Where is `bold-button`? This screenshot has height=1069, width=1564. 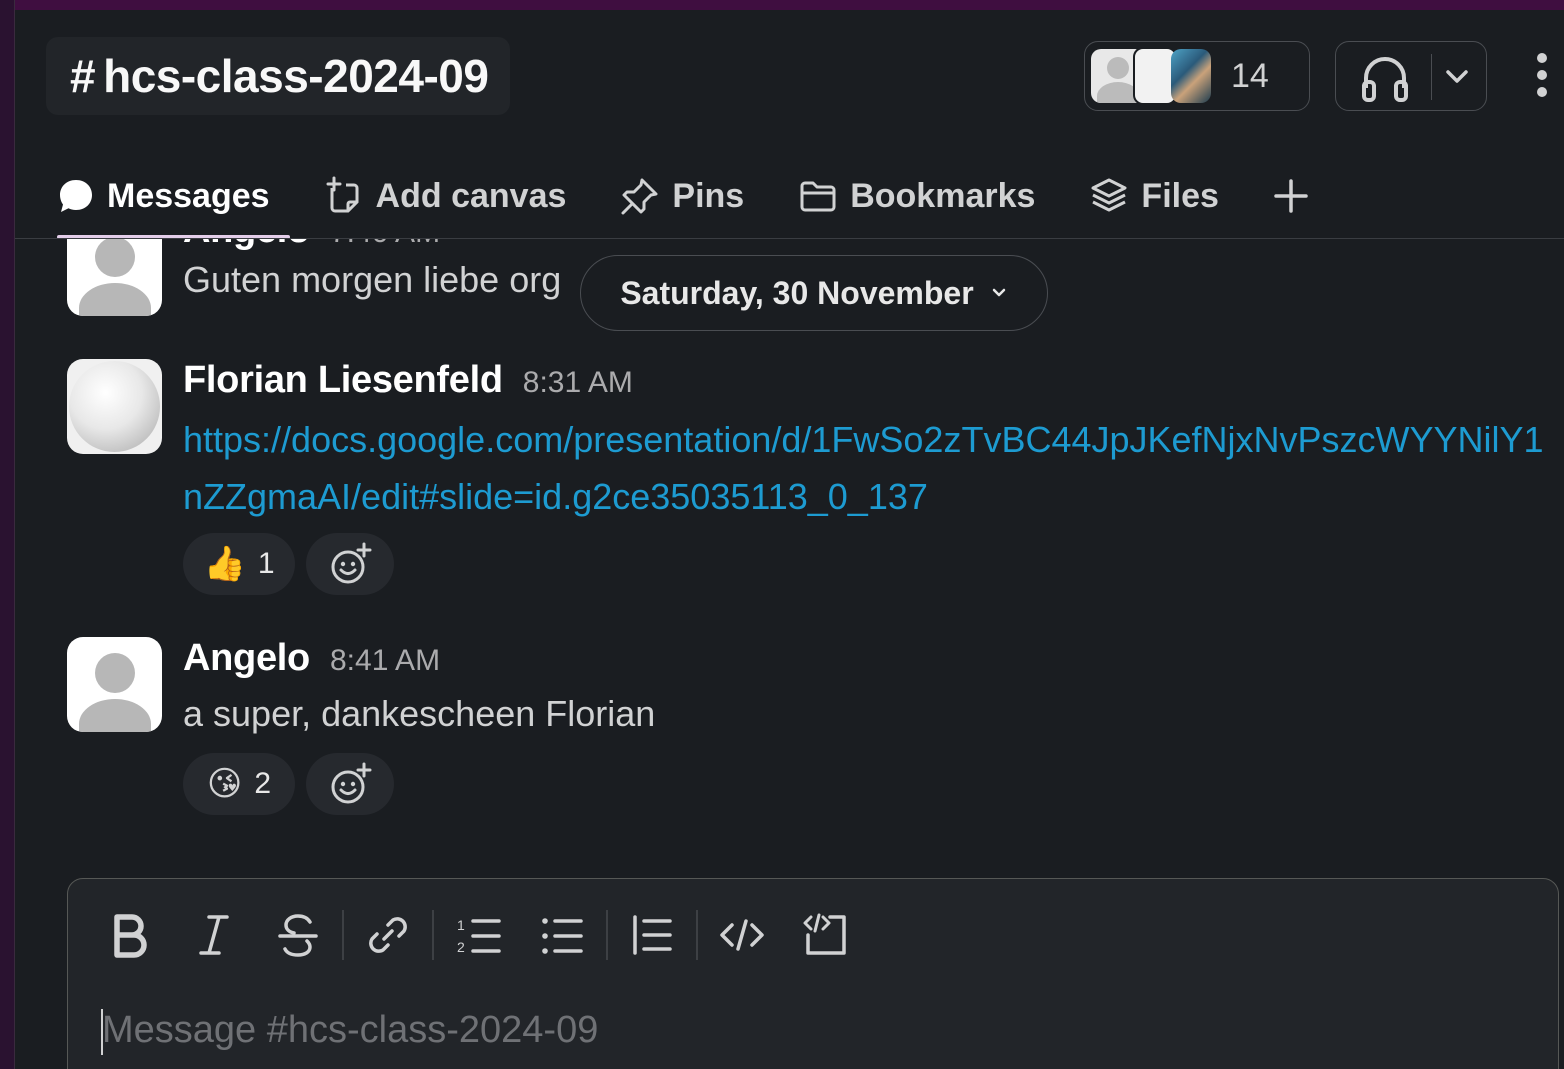
bold-button is located at coordinates (130, 935).